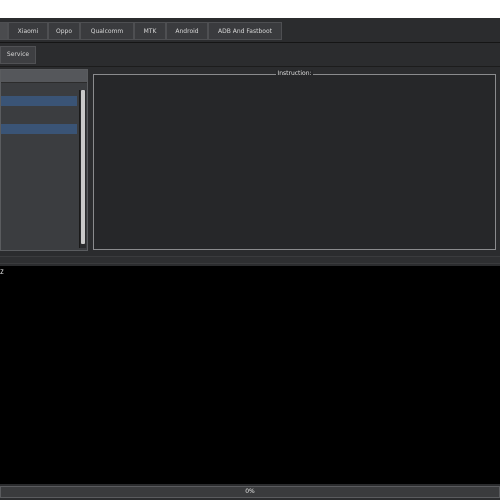 The image size is (500, 500). Describe the element at coordinates (28, 31) in the screenshot. I see `tab-xiaomi: Xiaomi` at that location.